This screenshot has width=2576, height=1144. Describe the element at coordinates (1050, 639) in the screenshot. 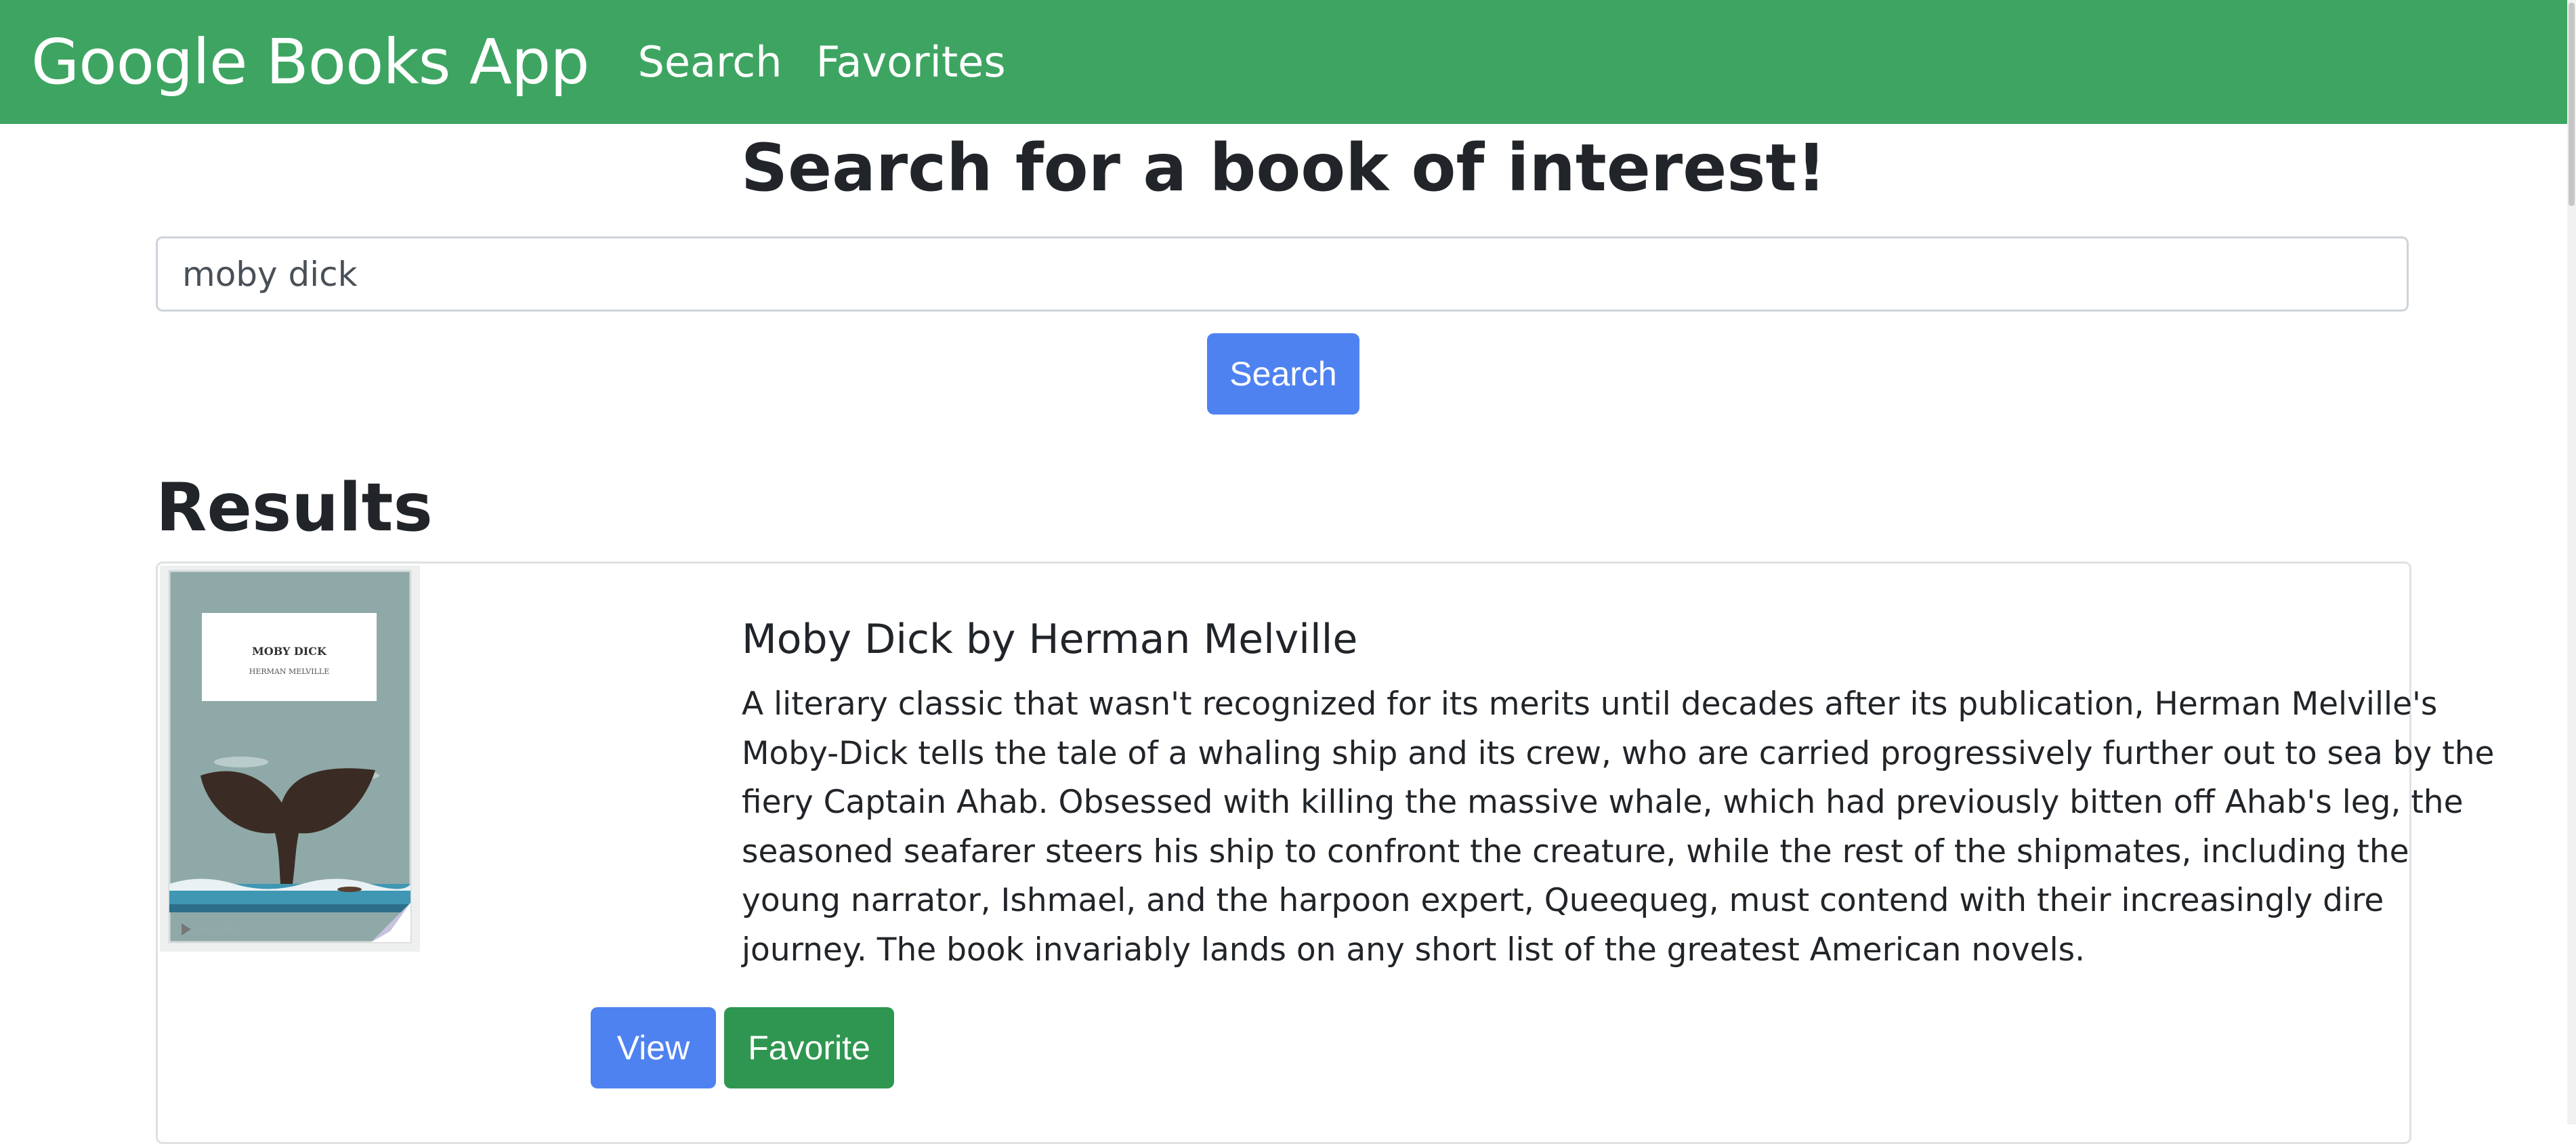

I see `book-title: Moby Dick by Herman Melville` at that location.